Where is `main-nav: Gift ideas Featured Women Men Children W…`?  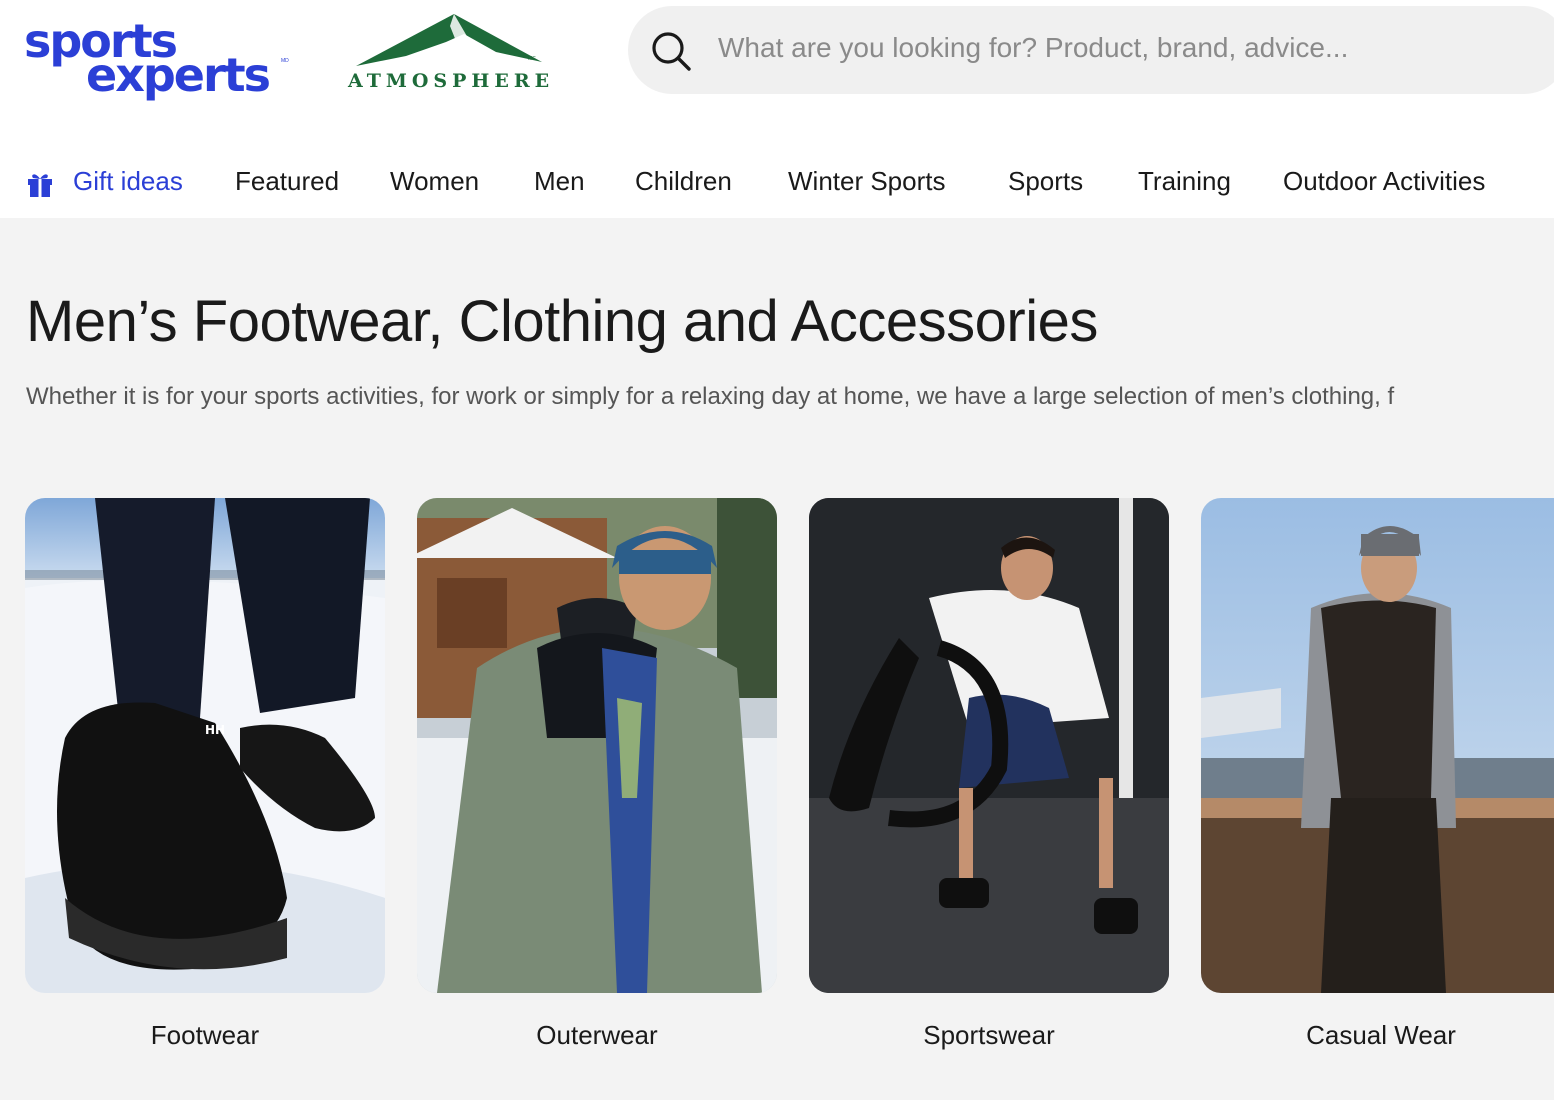
main-nav: Gift ideas Featured Women Men Children W… is located at coordinates (777, 182).